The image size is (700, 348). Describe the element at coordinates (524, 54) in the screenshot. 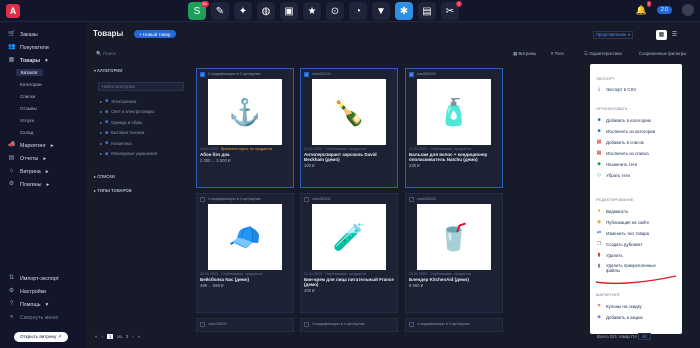

I see `filter-variants: ▦ Витрины` at that location.